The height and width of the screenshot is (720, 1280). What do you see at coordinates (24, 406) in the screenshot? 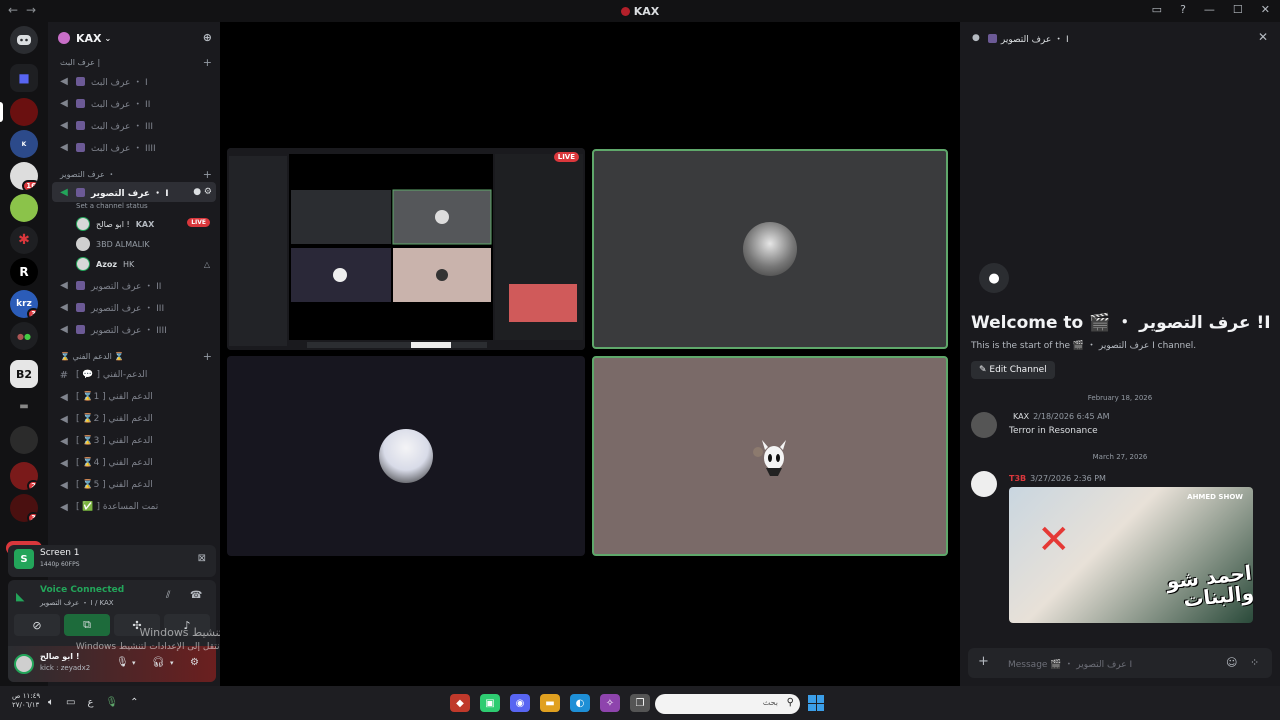
I see `server-dash-icon: ▬` at bounding box center [24, 406].